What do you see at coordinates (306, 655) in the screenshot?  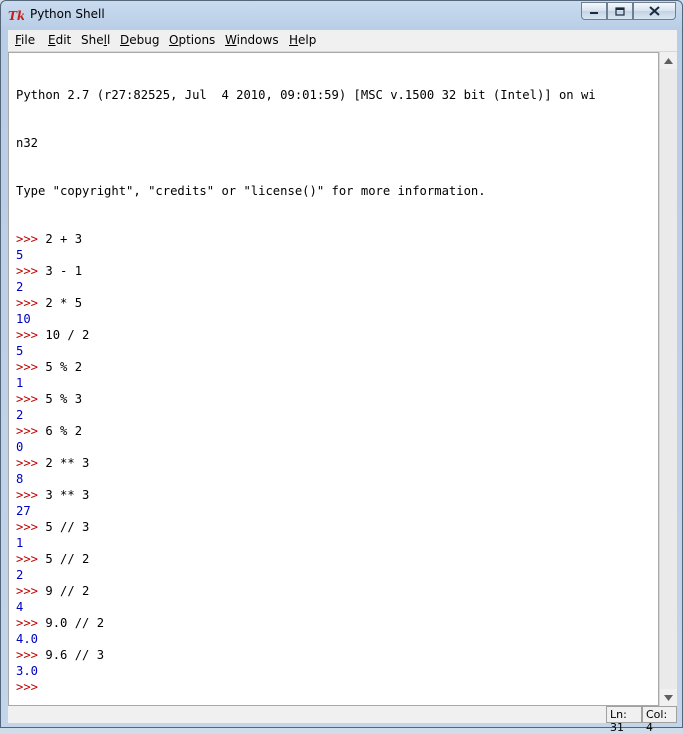 I see `shell-input-line: >>> 9.6 // 3` at bounding box center [306, 655].